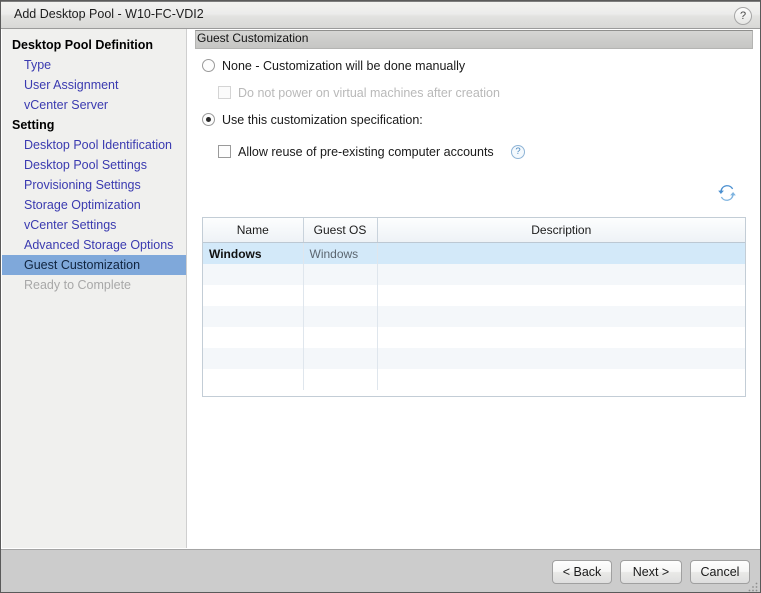  What do you see at coordinates (253, 253) in the screenshot?
I see `cell-name: Windows` at bounding box center [253, 253].